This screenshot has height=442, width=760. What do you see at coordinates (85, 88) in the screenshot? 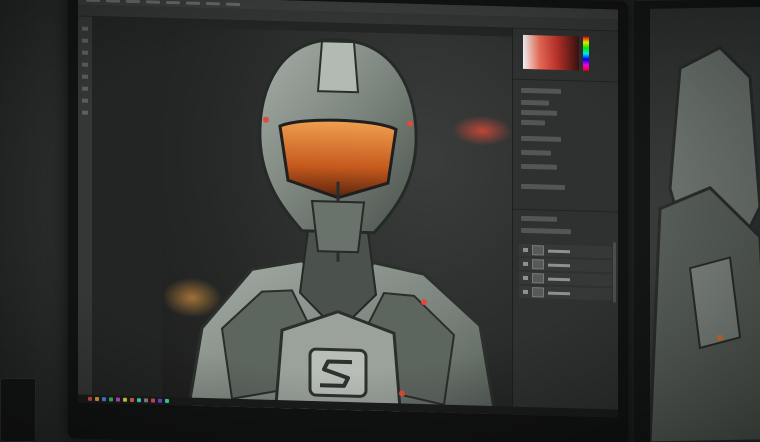
I see `eraser-tool-icon` at bounding box center [85, 88].